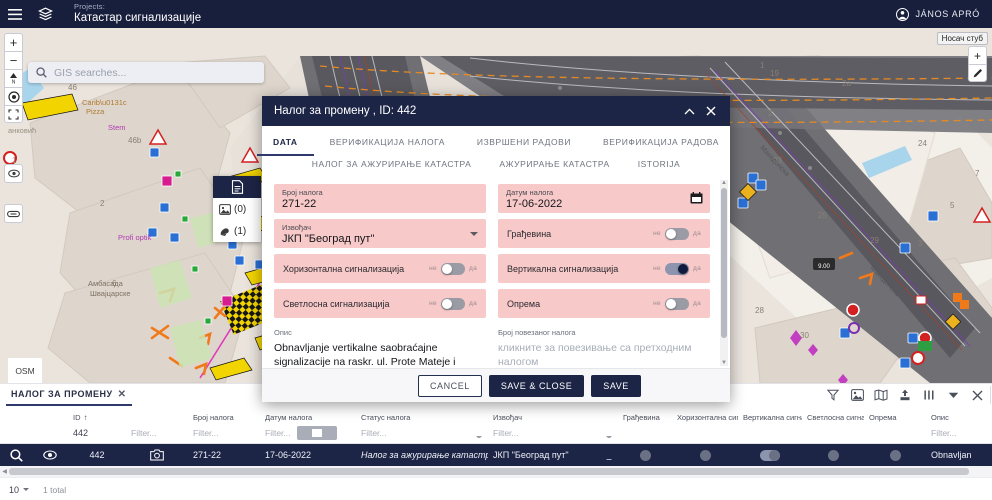 The width and height of the screenshot is (992, 500). Describe the element at coordinates (977, 73) in the screenshot. I see `pencil-edit-icon` at that location.